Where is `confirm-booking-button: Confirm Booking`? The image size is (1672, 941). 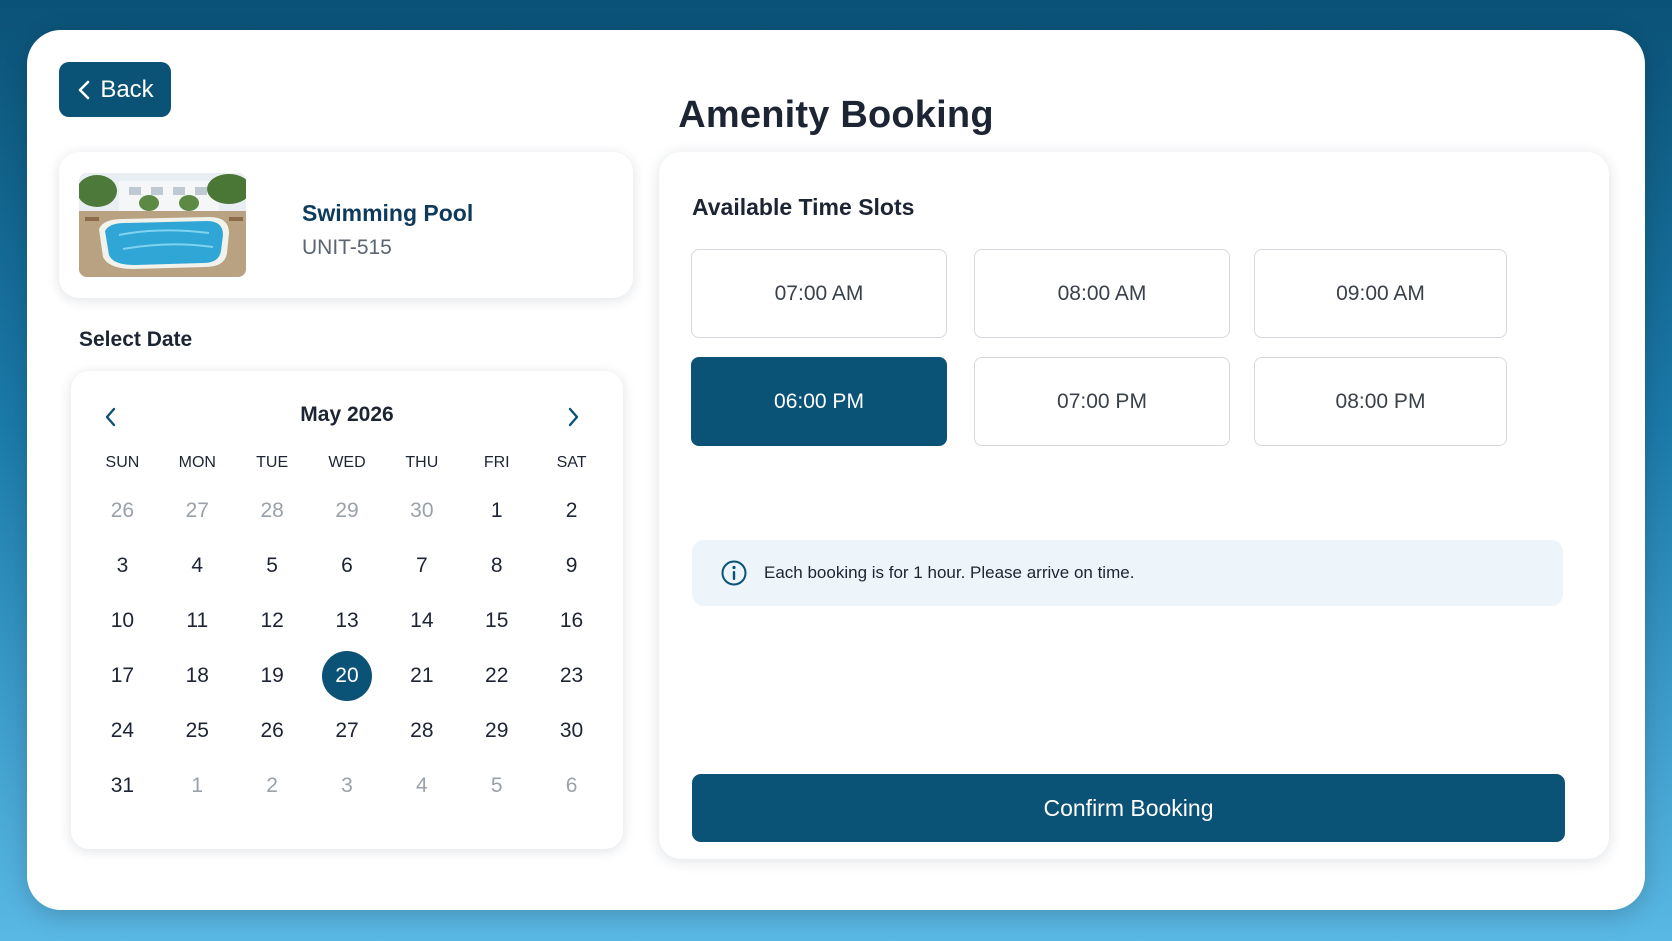 confirm-booking-button: Confirm Booking is located at coordinates (1128, 808).